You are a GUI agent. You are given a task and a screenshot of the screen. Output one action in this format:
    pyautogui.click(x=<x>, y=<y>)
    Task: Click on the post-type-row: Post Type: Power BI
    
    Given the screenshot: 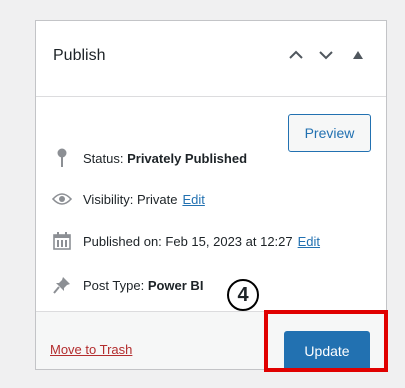 What is the action you would take?
    pyautogui.click(x=127, y=285)
    